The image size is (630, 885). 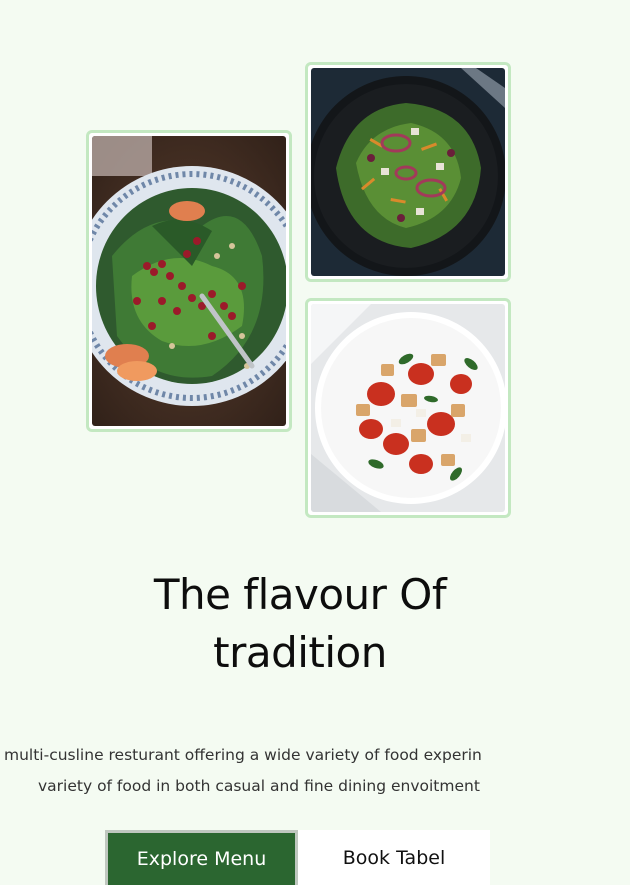 I want to click on hero-title-line1: The flavour Of, so click(x=300, y=594).